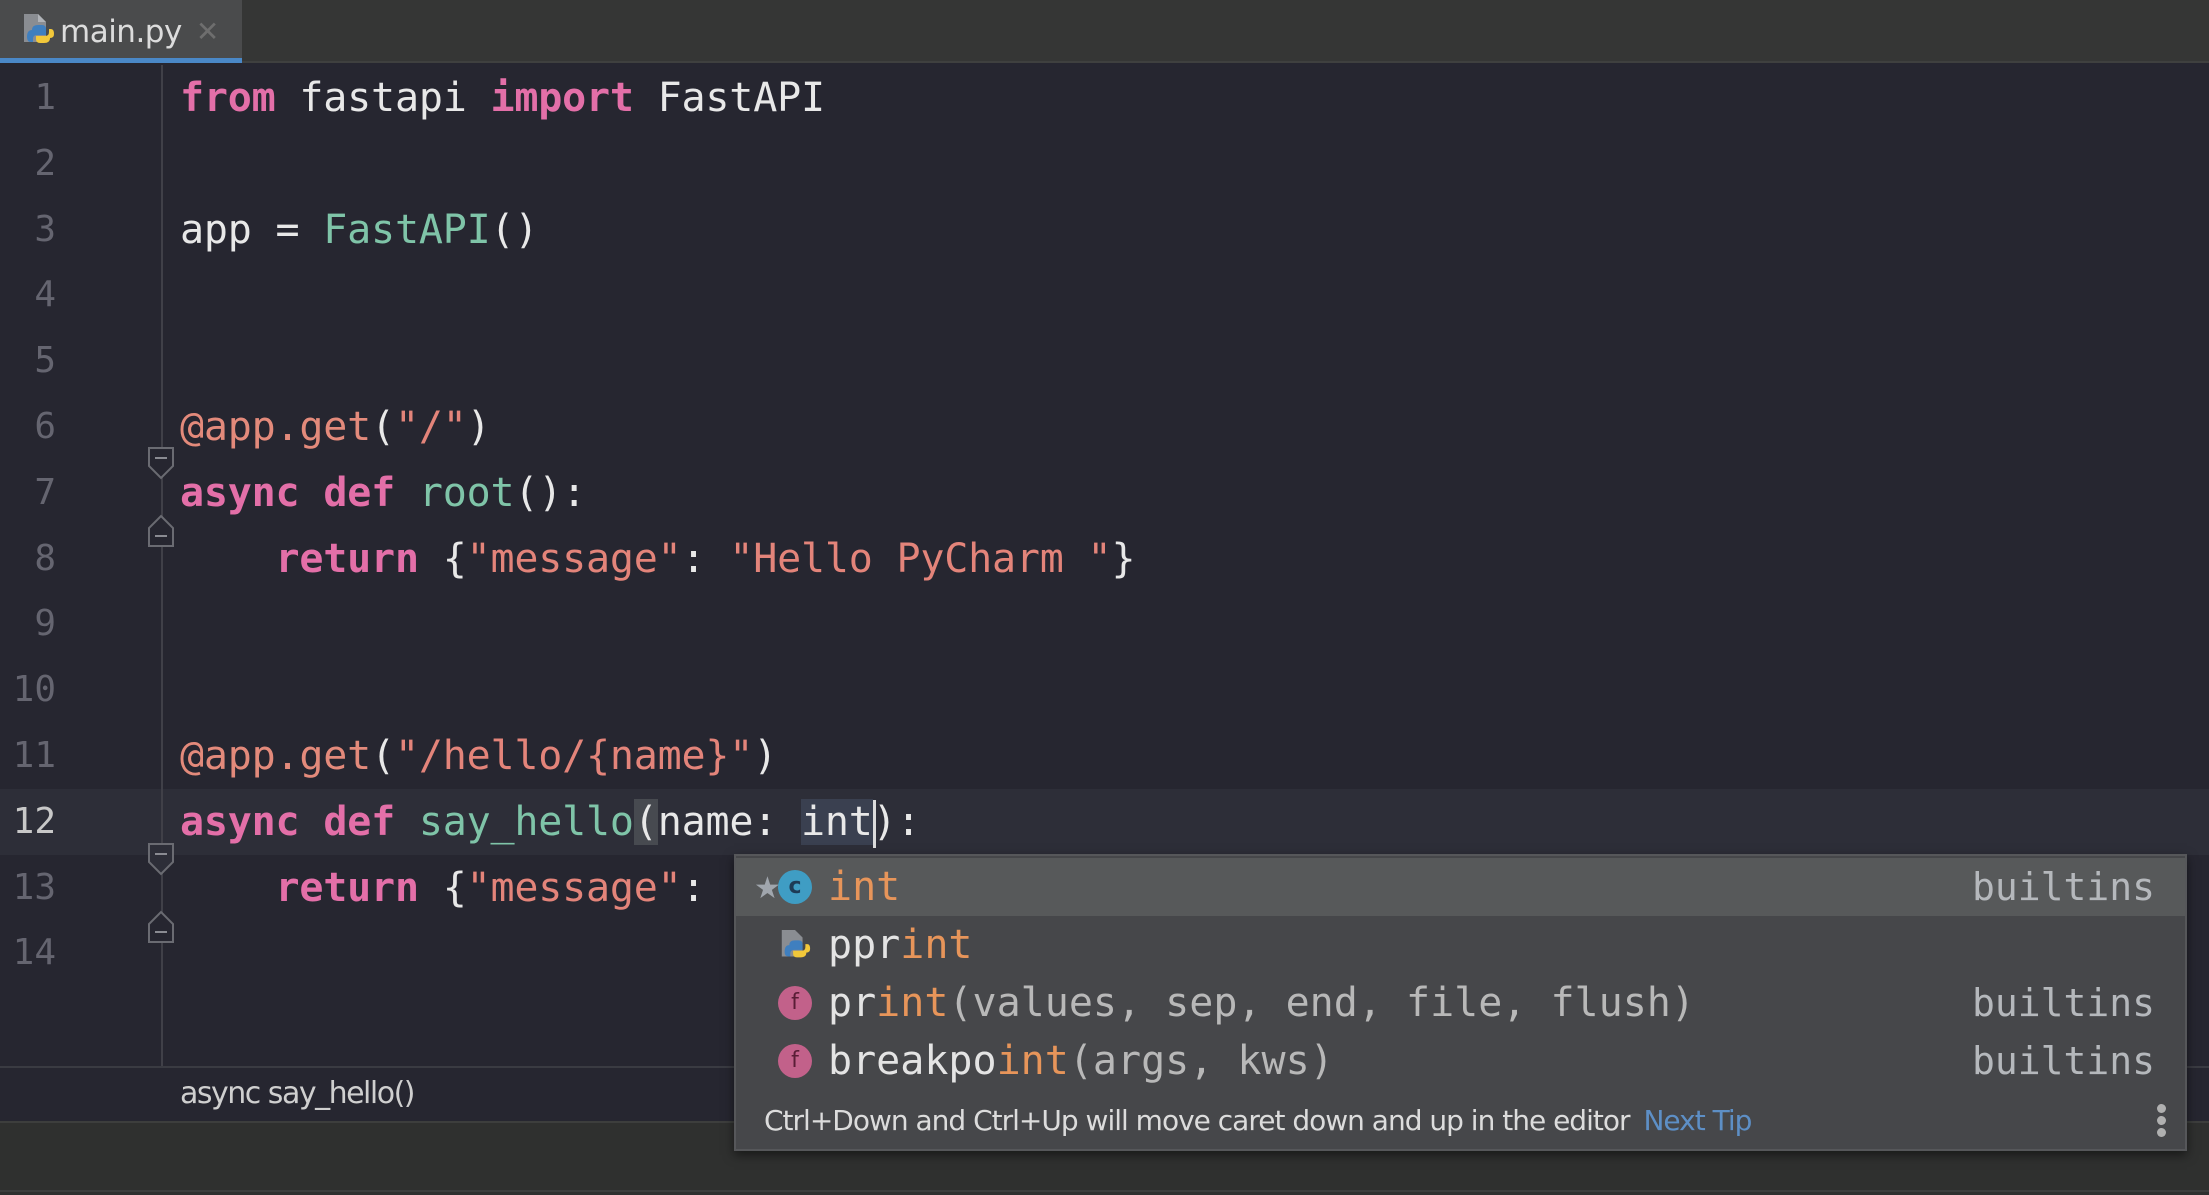 This screenshot has height=1195, width=2209. What do you see at coordinates (28, 559) in the screenshot?
I see `line-number: 8` at bounding box center [28, 559].